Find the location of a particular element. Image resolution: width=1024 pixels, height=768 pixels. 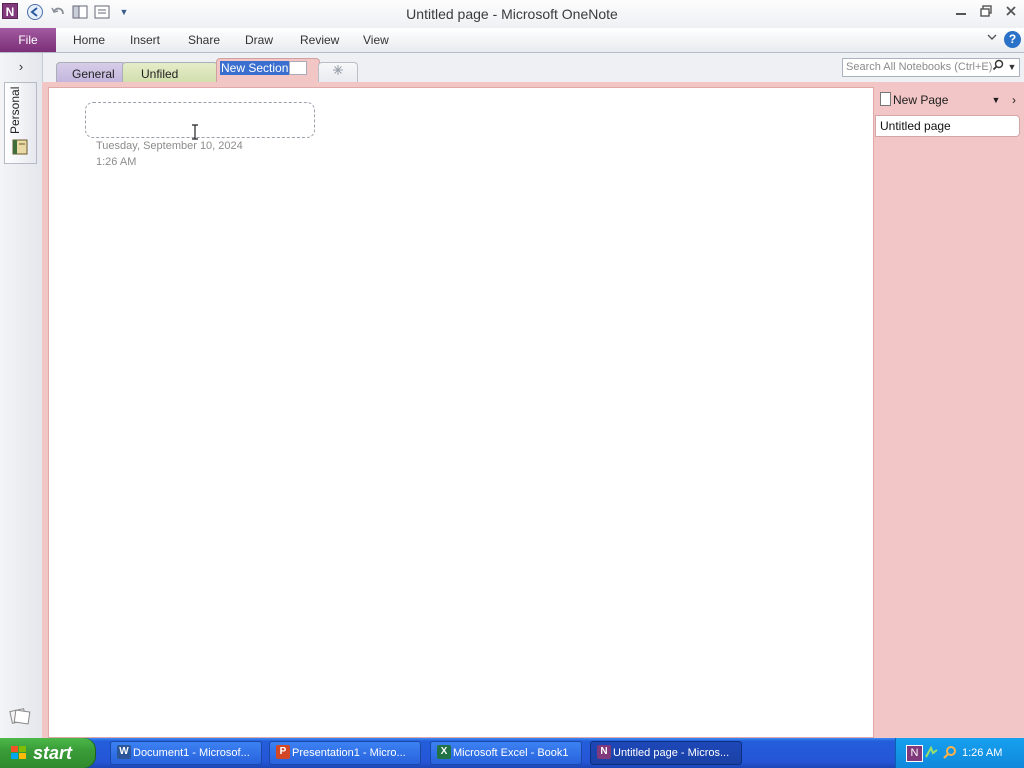

new-page-dropdown-icon: ▼ is located at coordinates (996, 100).